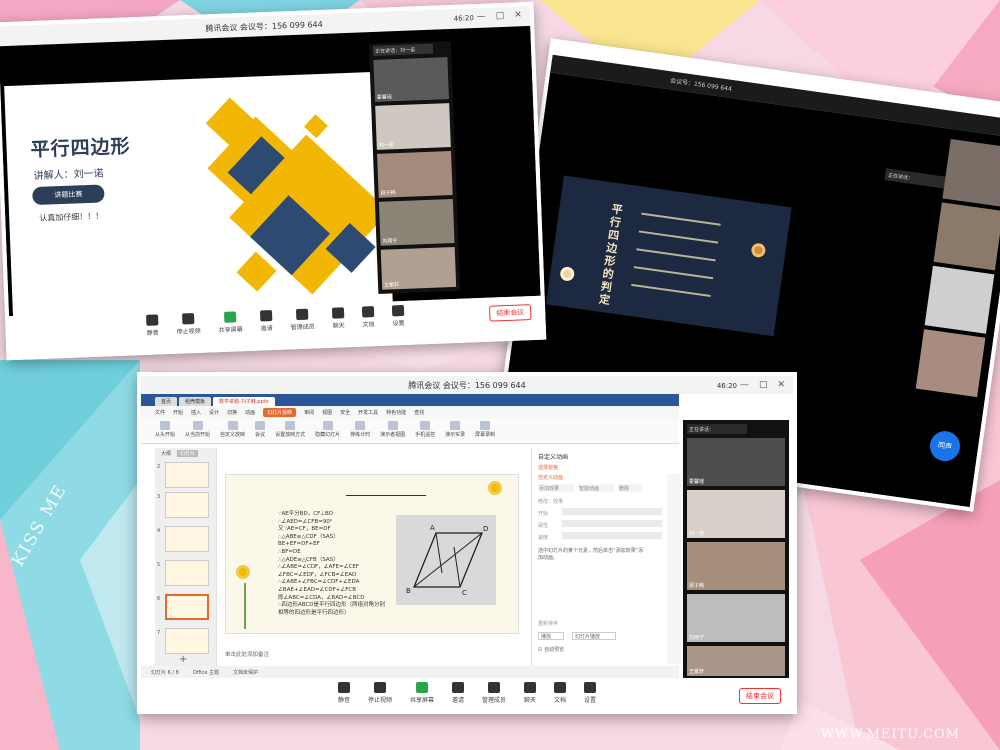  What do you see at coordinates (467, 694) in the screenshot?
I see `meeting-toolbar: 静音 停止视频 共享屏幕 邀请 管理成员 聊天 文档 设置` at bounding box center [467, 694].